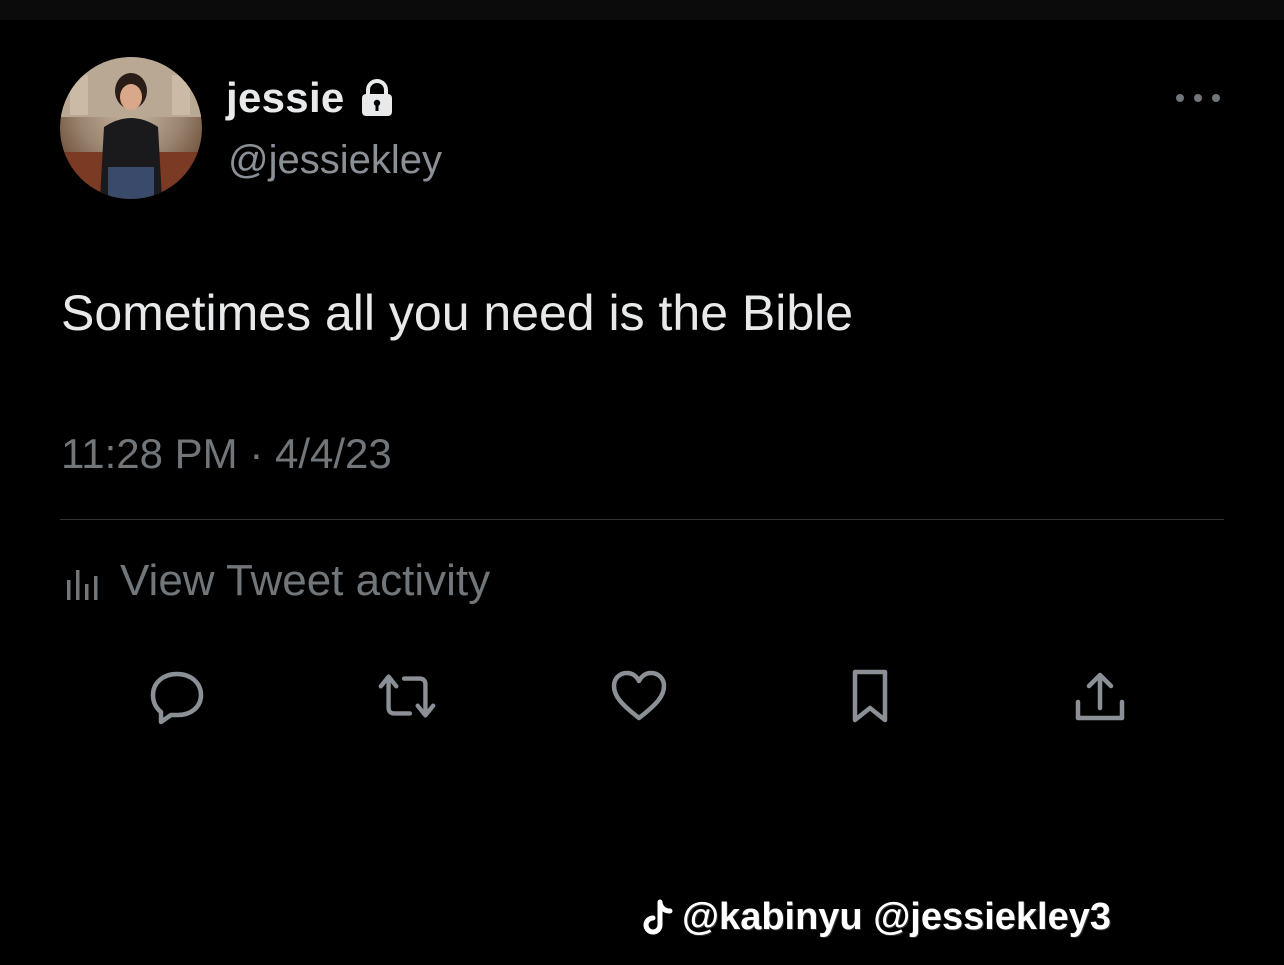 The height and width of the screenshot is (965, 1284). I want to click on retweet-icon, so click(407, 696).